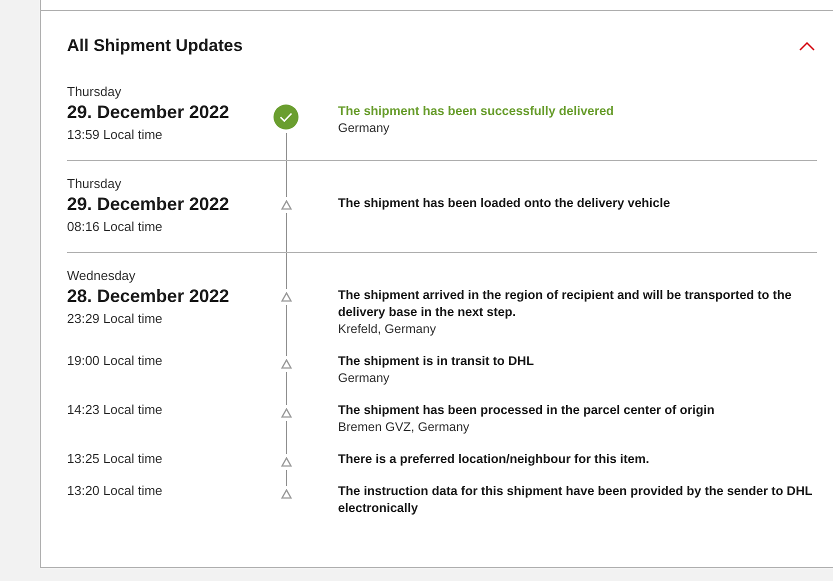 Image resolution: width=833 pixels, height=581 pixels. I want to click on time-text: 13:25 Local time, so click(115, 459).